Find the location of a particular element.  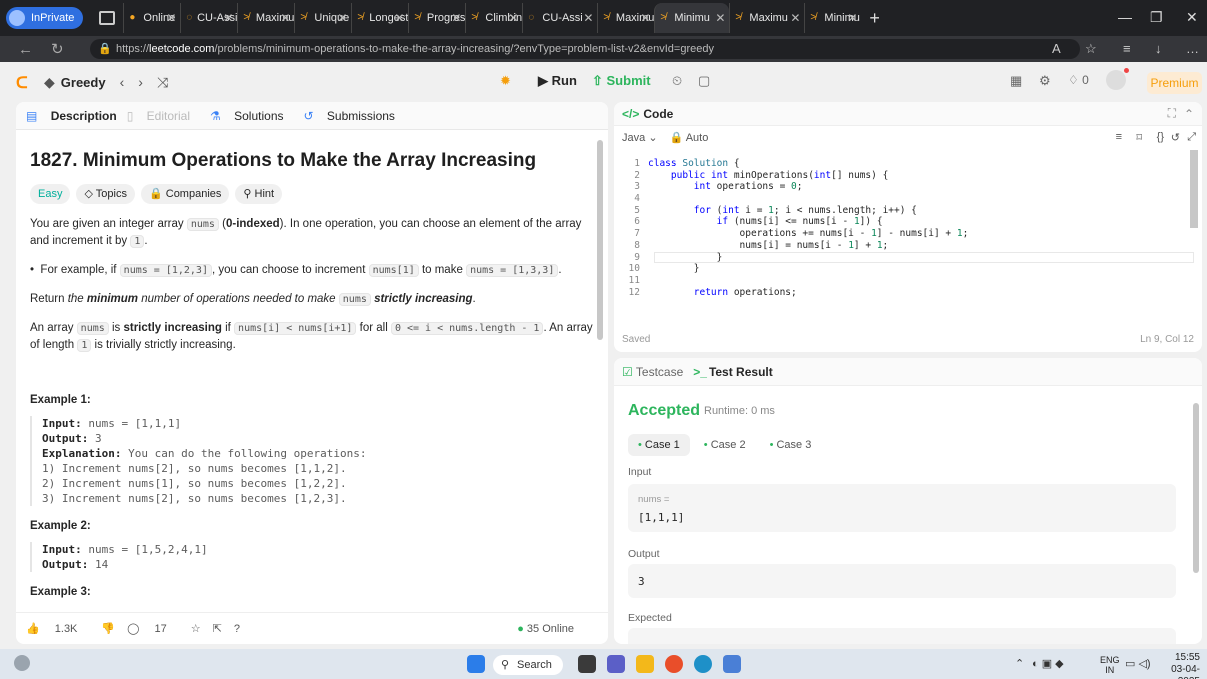

office-icon is located at coordinates (674, 664).